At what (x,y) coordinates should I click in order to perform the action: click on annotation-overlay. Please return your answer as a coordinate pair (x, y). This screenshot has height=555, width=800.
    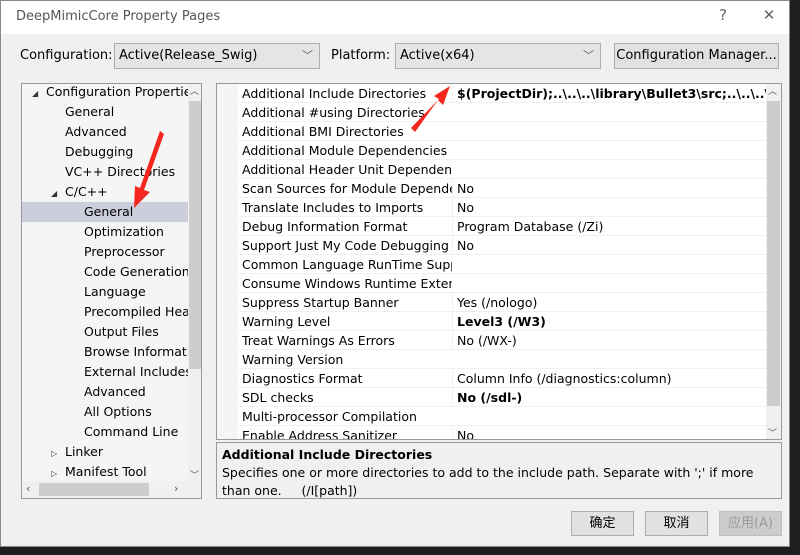
    Looking at the image, I should click on (292, 147).